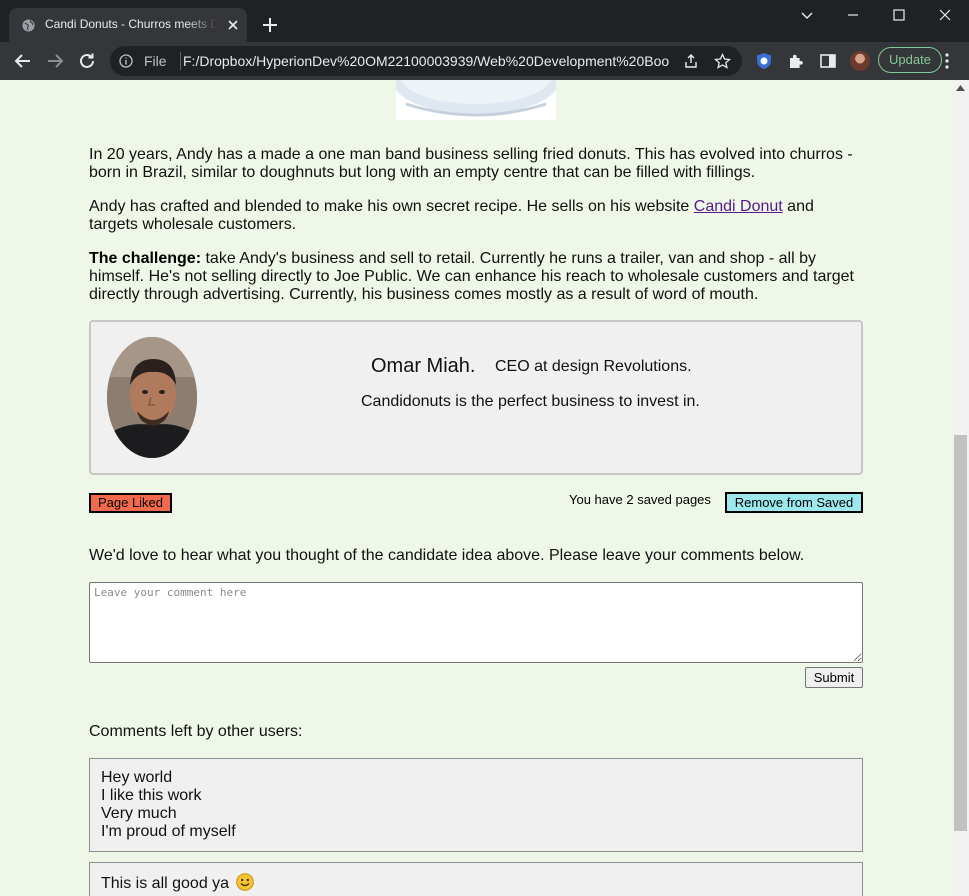  I want to click on tab-title: Candi Donuts - Churros meets Donuts, so click(131, 24).